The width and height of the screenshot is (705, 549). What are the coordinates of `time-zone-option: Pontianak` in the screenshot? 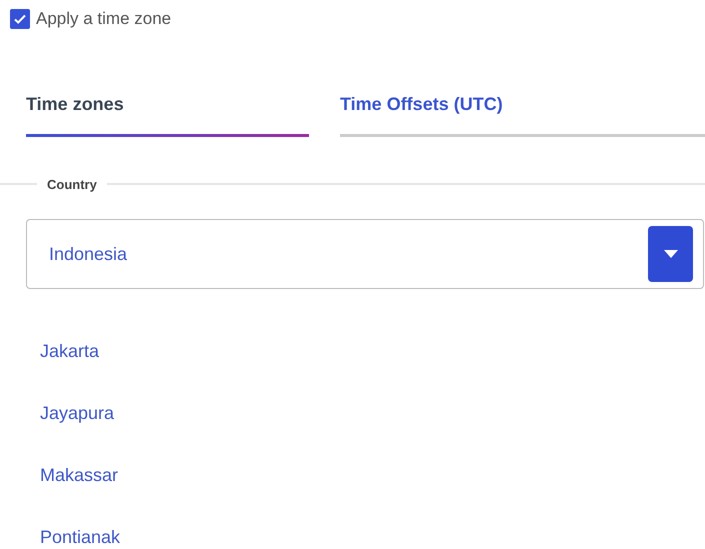 It's located at (80, 537).